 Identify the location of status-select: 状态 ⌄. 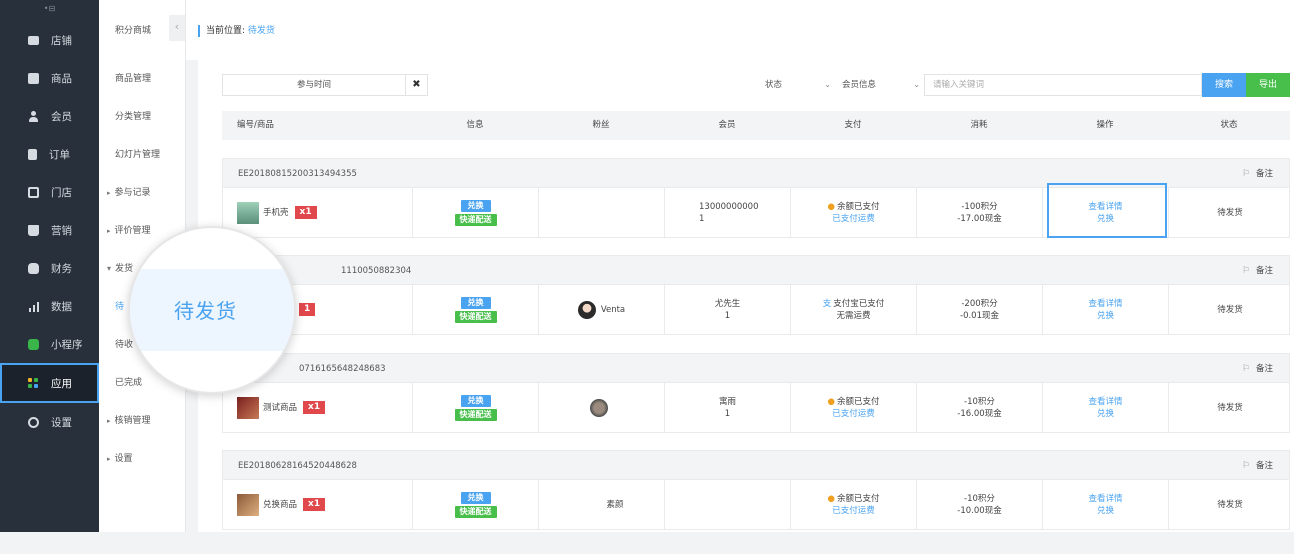
(798, 85).